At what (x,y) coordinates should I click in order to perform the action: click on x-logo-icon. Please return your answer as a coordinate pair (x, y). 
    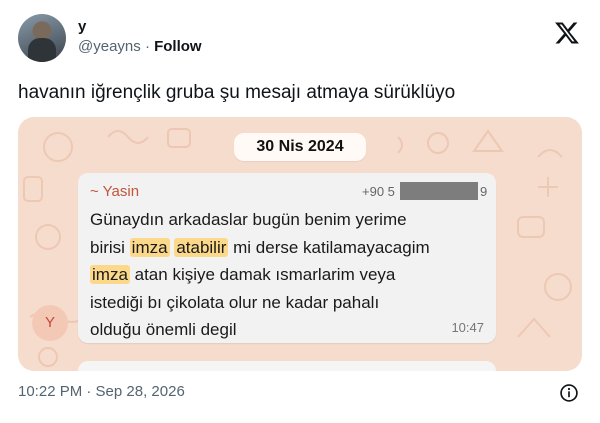
    Looking at the image, I should click on (567, 33).